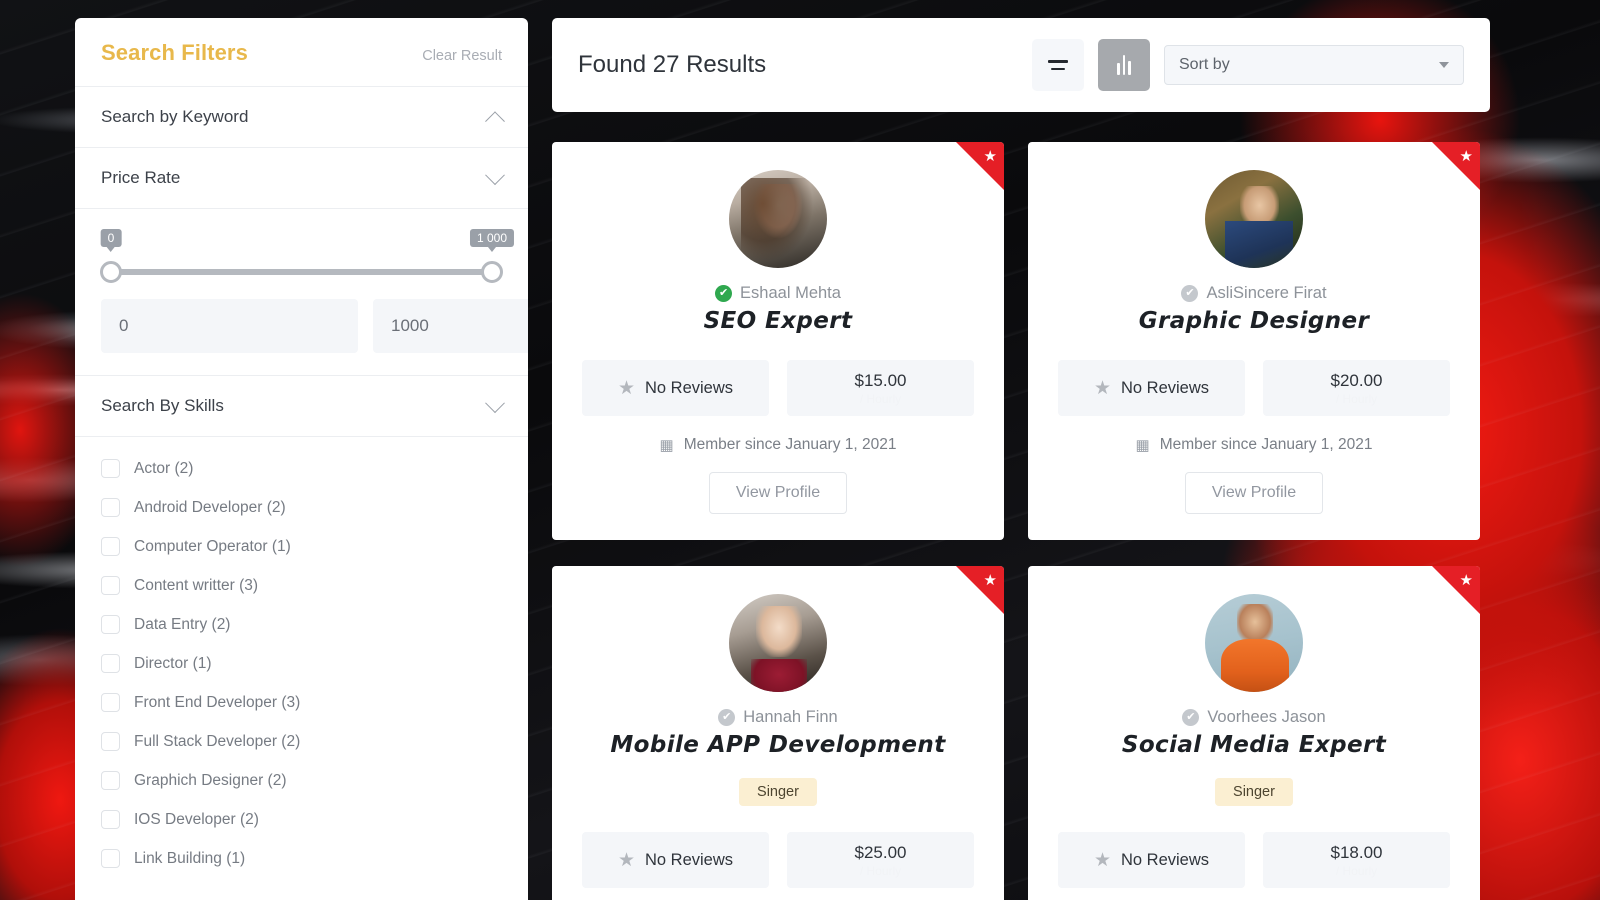 This screenshot has height=900, width=1600. I want to click on list-view-toggle-button, so click(1058, 65).